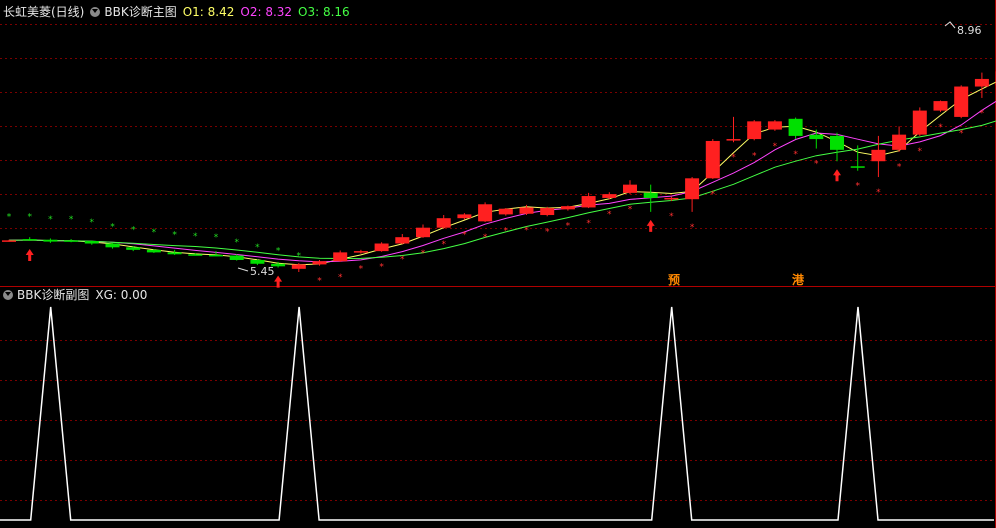 The image size is (996, 528). I want to click on sub-indicator-name: BBK诊断副图, so click(53, 295).